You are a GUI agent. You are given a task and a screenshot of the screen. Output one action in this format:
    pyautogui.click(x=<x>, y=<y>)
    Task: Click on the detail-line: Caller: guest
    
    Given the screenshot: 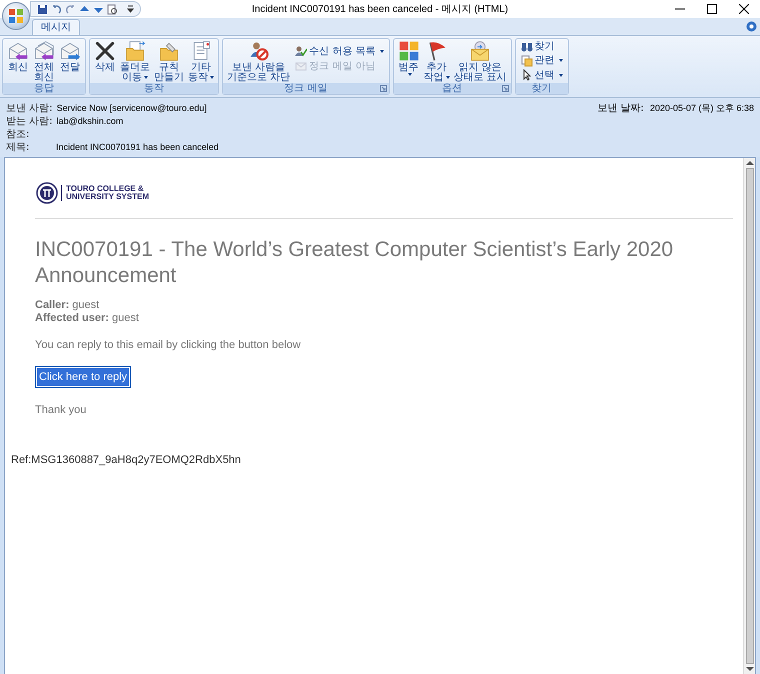 What is the action you would take?
    pyautogui.click(x=67, y=305)
    